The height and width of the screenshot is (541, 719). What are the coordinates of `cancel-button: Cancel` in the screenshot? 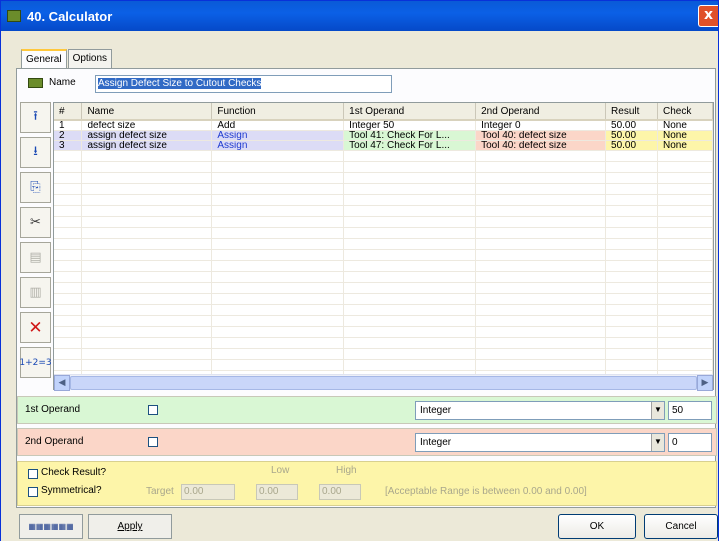 It's located at (681, 526).